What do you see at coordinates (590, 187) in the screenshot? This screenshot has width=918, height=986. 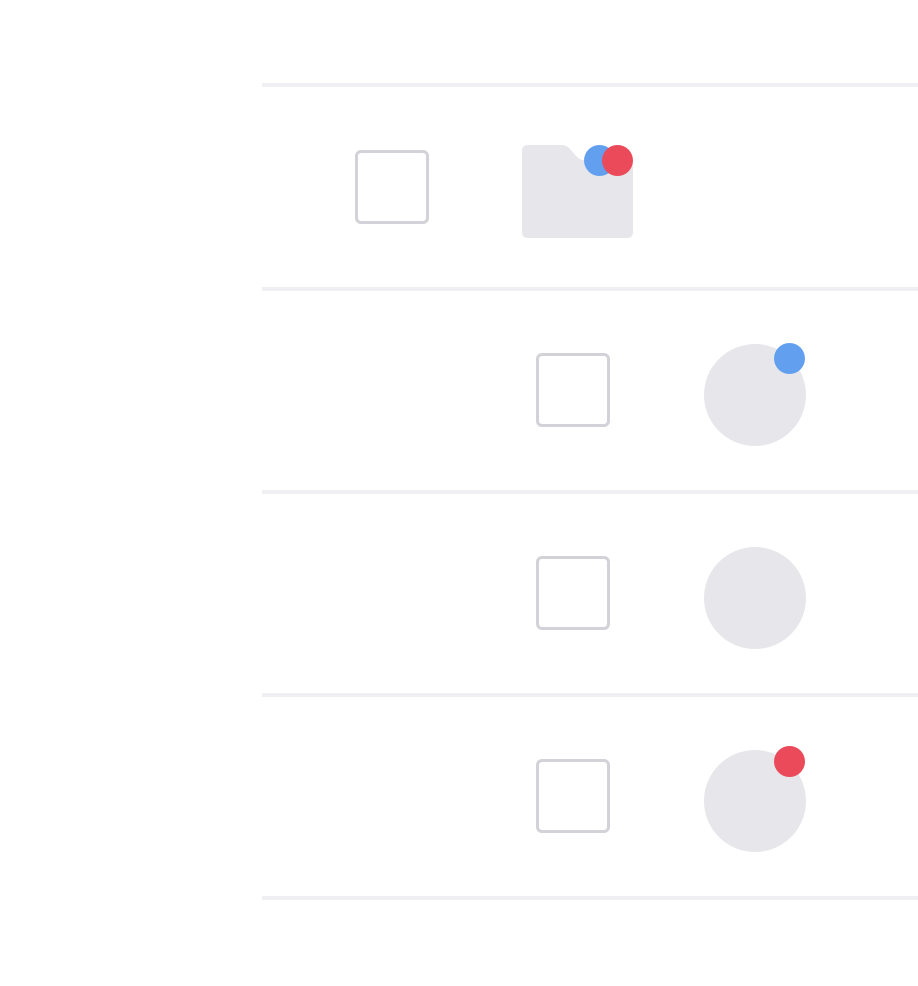 I see `list-row-folder` at bounding box center [590, 187].